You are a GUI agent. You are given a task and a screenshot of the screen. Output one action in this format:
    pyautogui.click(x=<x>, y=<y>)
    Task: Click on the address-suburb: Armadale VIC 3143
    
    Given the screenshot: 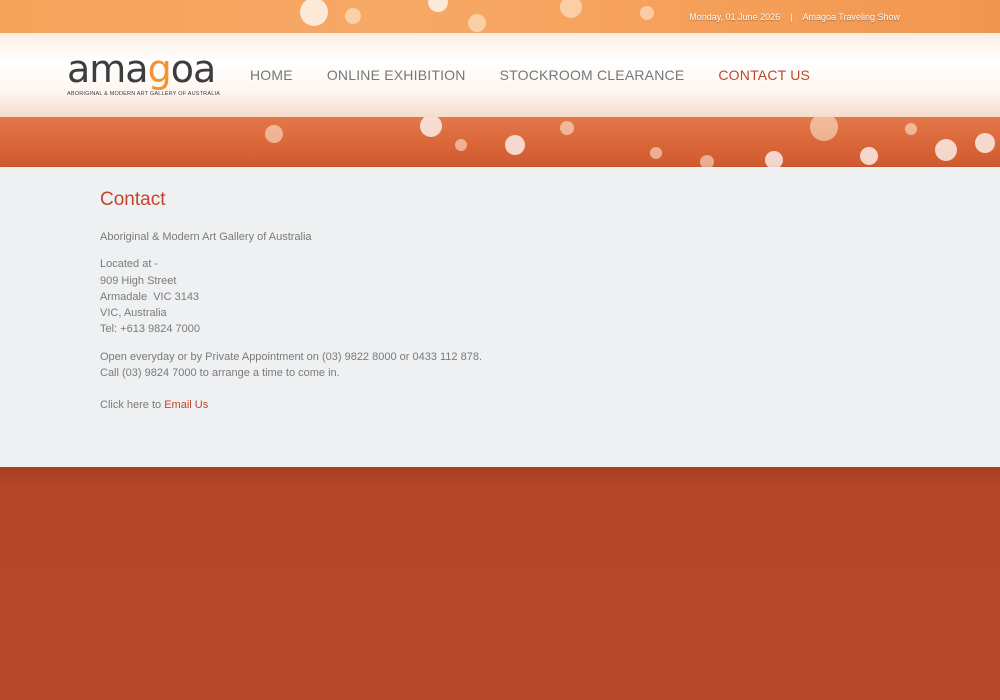 What is the action you would take?
    pyautogui.click(x=150, y=296)
    